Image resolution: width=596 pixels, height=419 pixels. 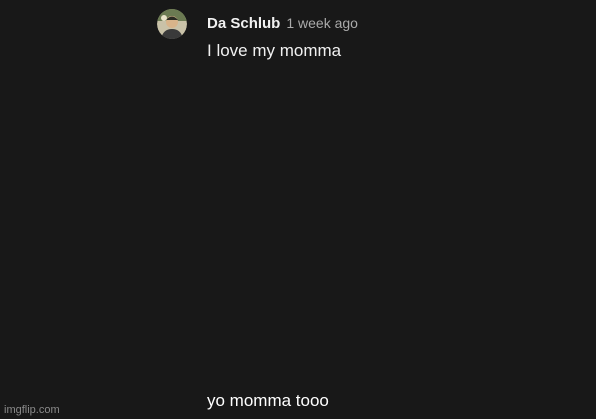 I want to click on watermark: imgflip.com, so click(x=32, y=410).